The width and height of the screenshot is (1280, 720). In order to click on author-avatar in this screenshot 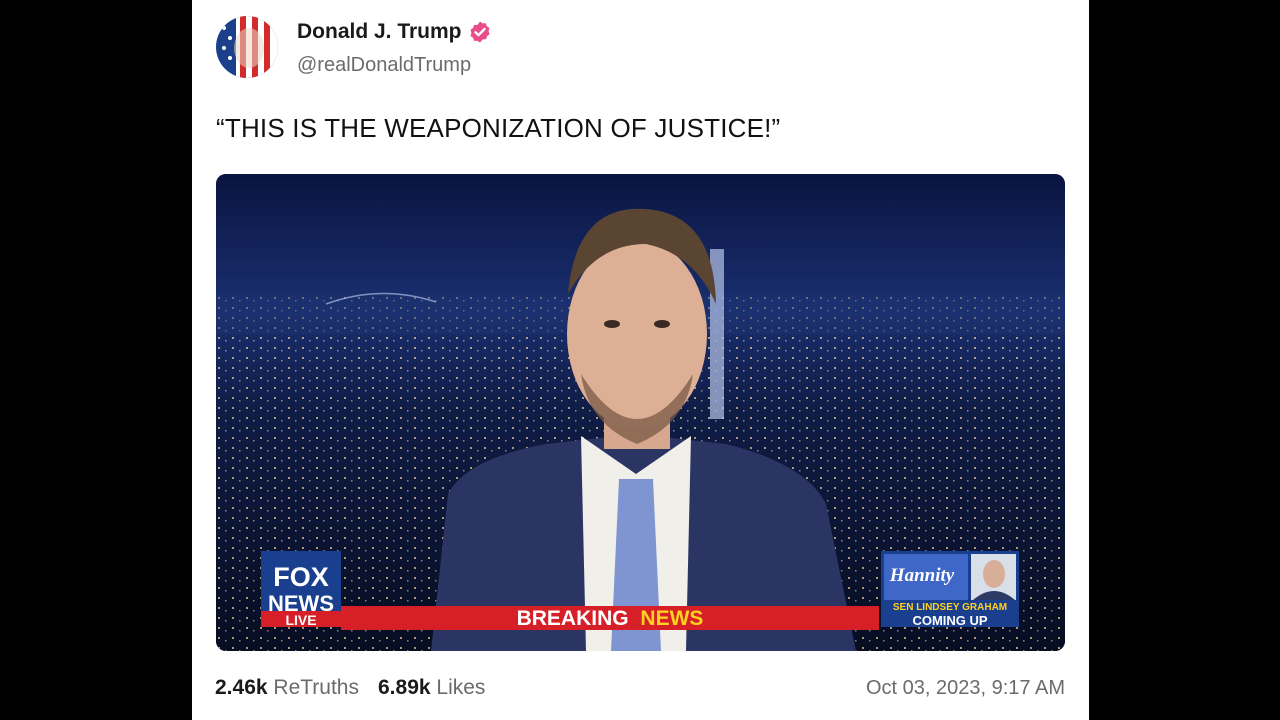, I will do `click(247, 47)`.